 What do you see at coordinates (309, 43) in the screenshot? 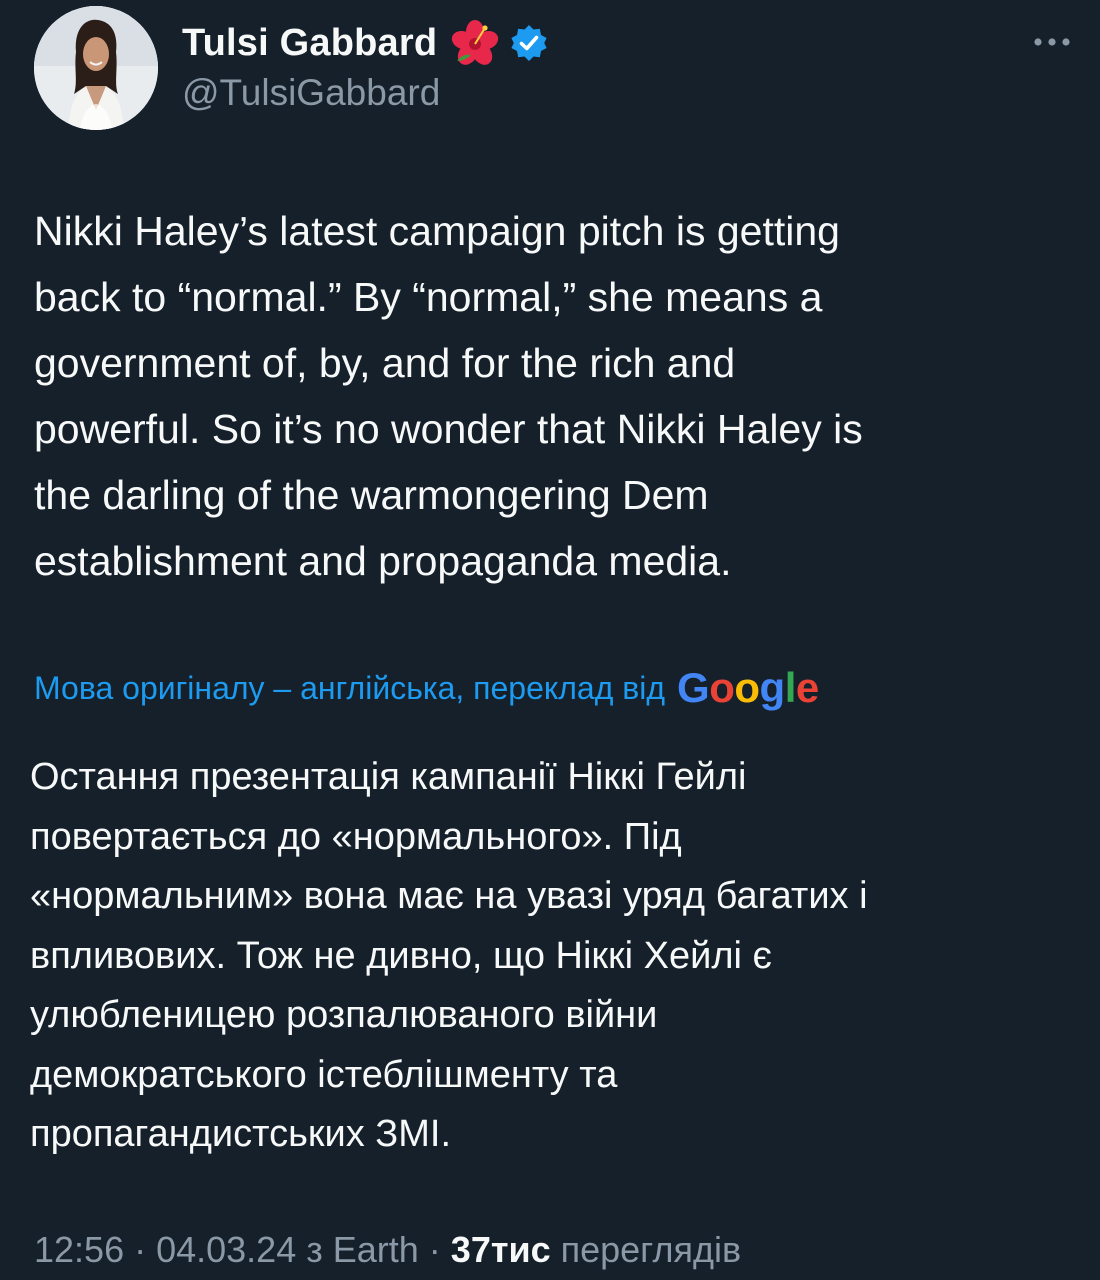
I see `author-display-name: Tulsi Gabbard` at bounding box center [309, 43].